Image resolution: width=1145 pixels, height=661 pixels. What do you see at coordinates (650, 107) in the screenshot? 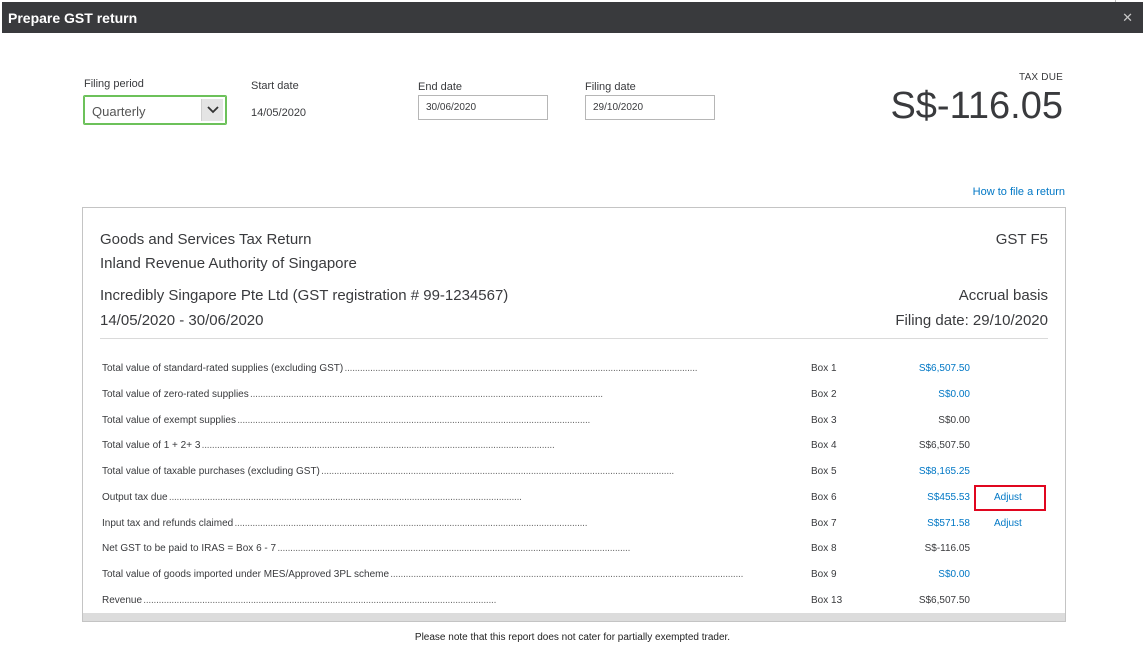
I see `filing-date-input: 29/10/2020` at bounding box center [650, 107].